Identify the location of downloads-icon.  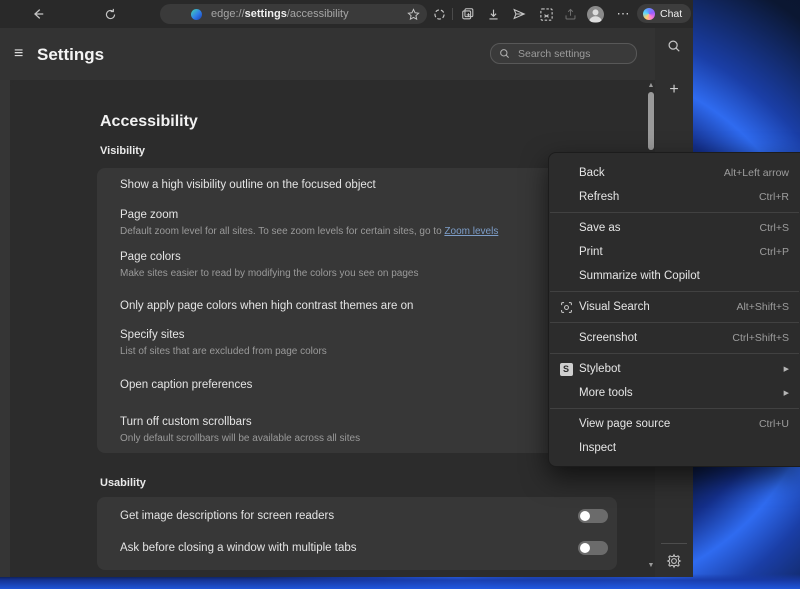
(493, 14).